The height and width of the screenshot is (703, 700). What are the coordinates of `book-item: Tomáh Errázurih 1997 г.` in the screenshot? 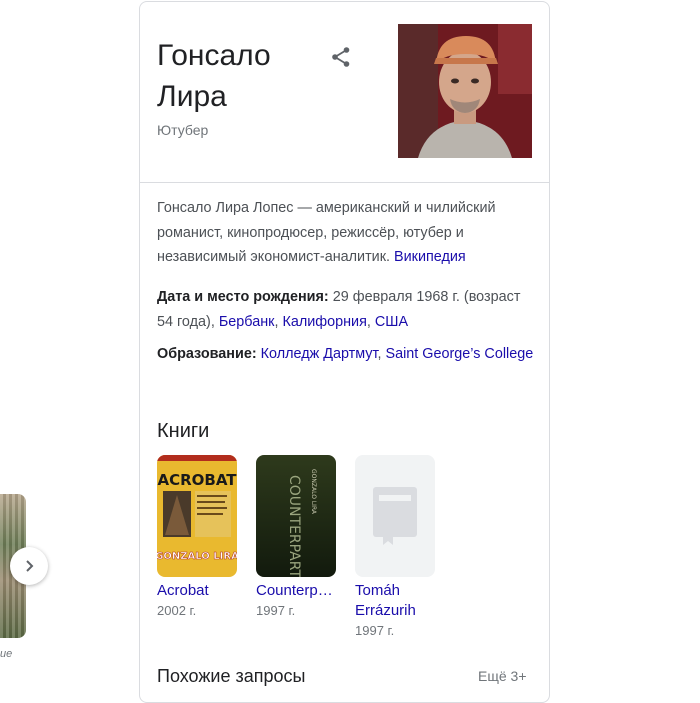 It's located at (396, 548).